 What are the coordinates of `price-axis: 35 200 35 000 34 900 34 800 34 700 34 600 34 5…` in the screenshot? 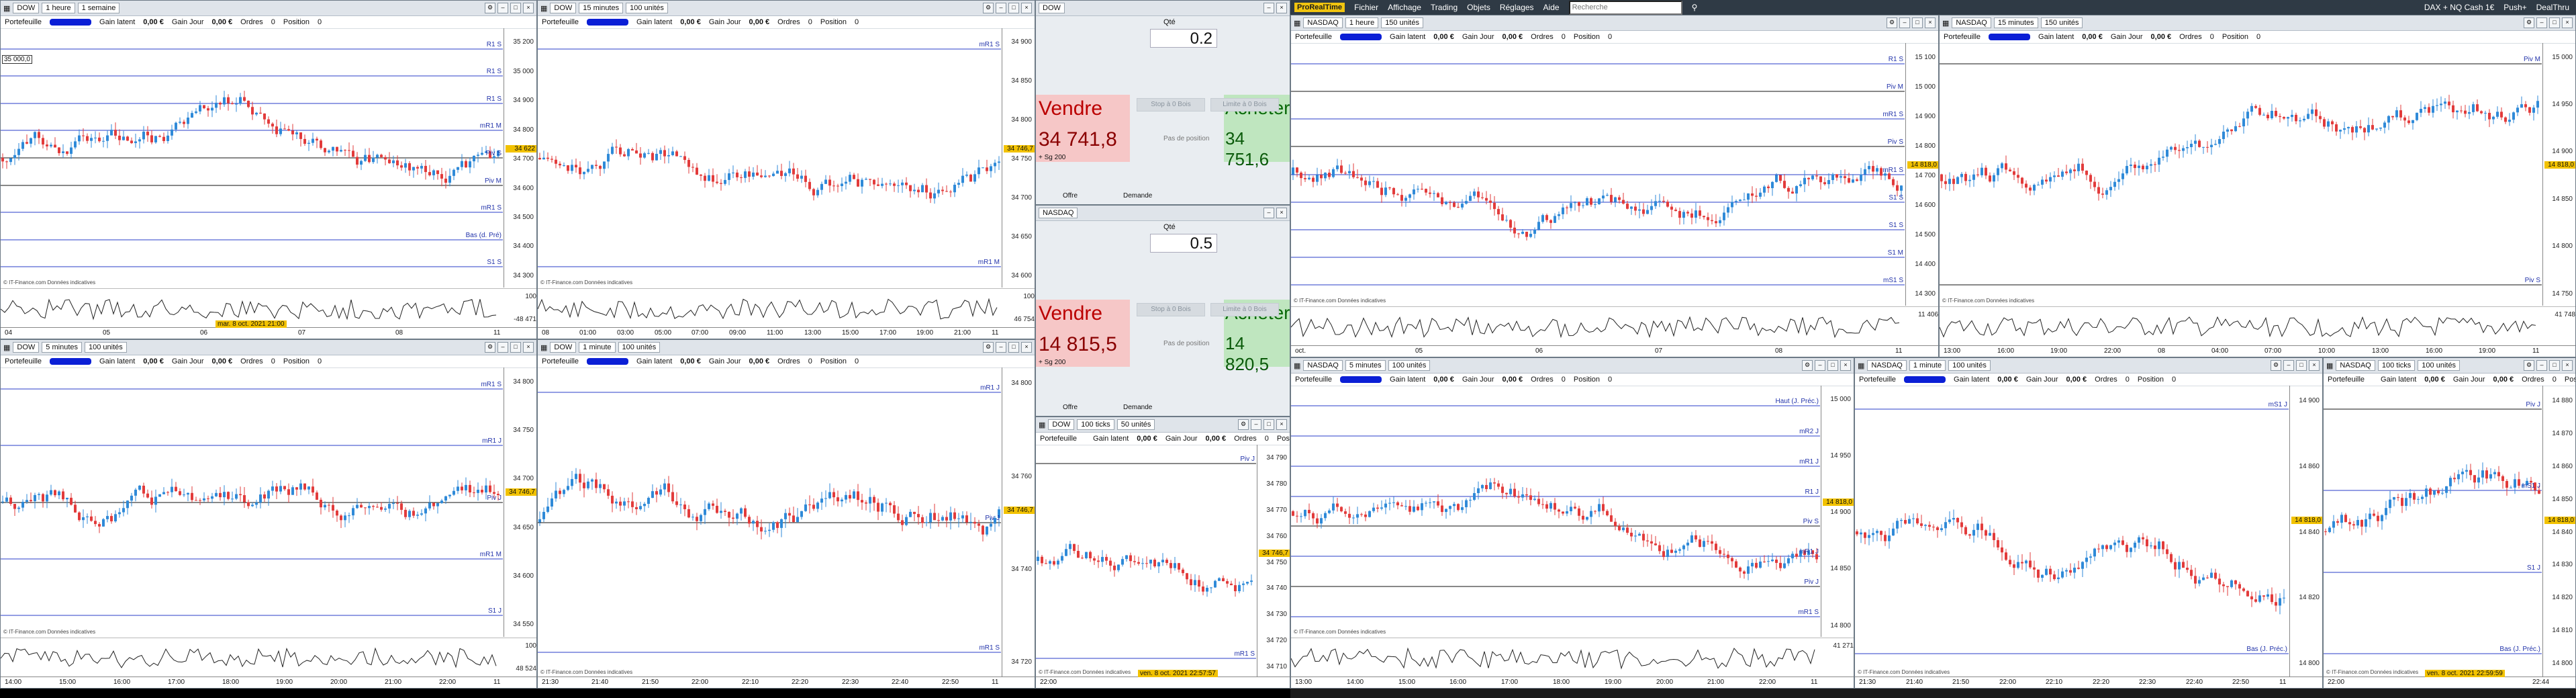 It's located at (520, 158).